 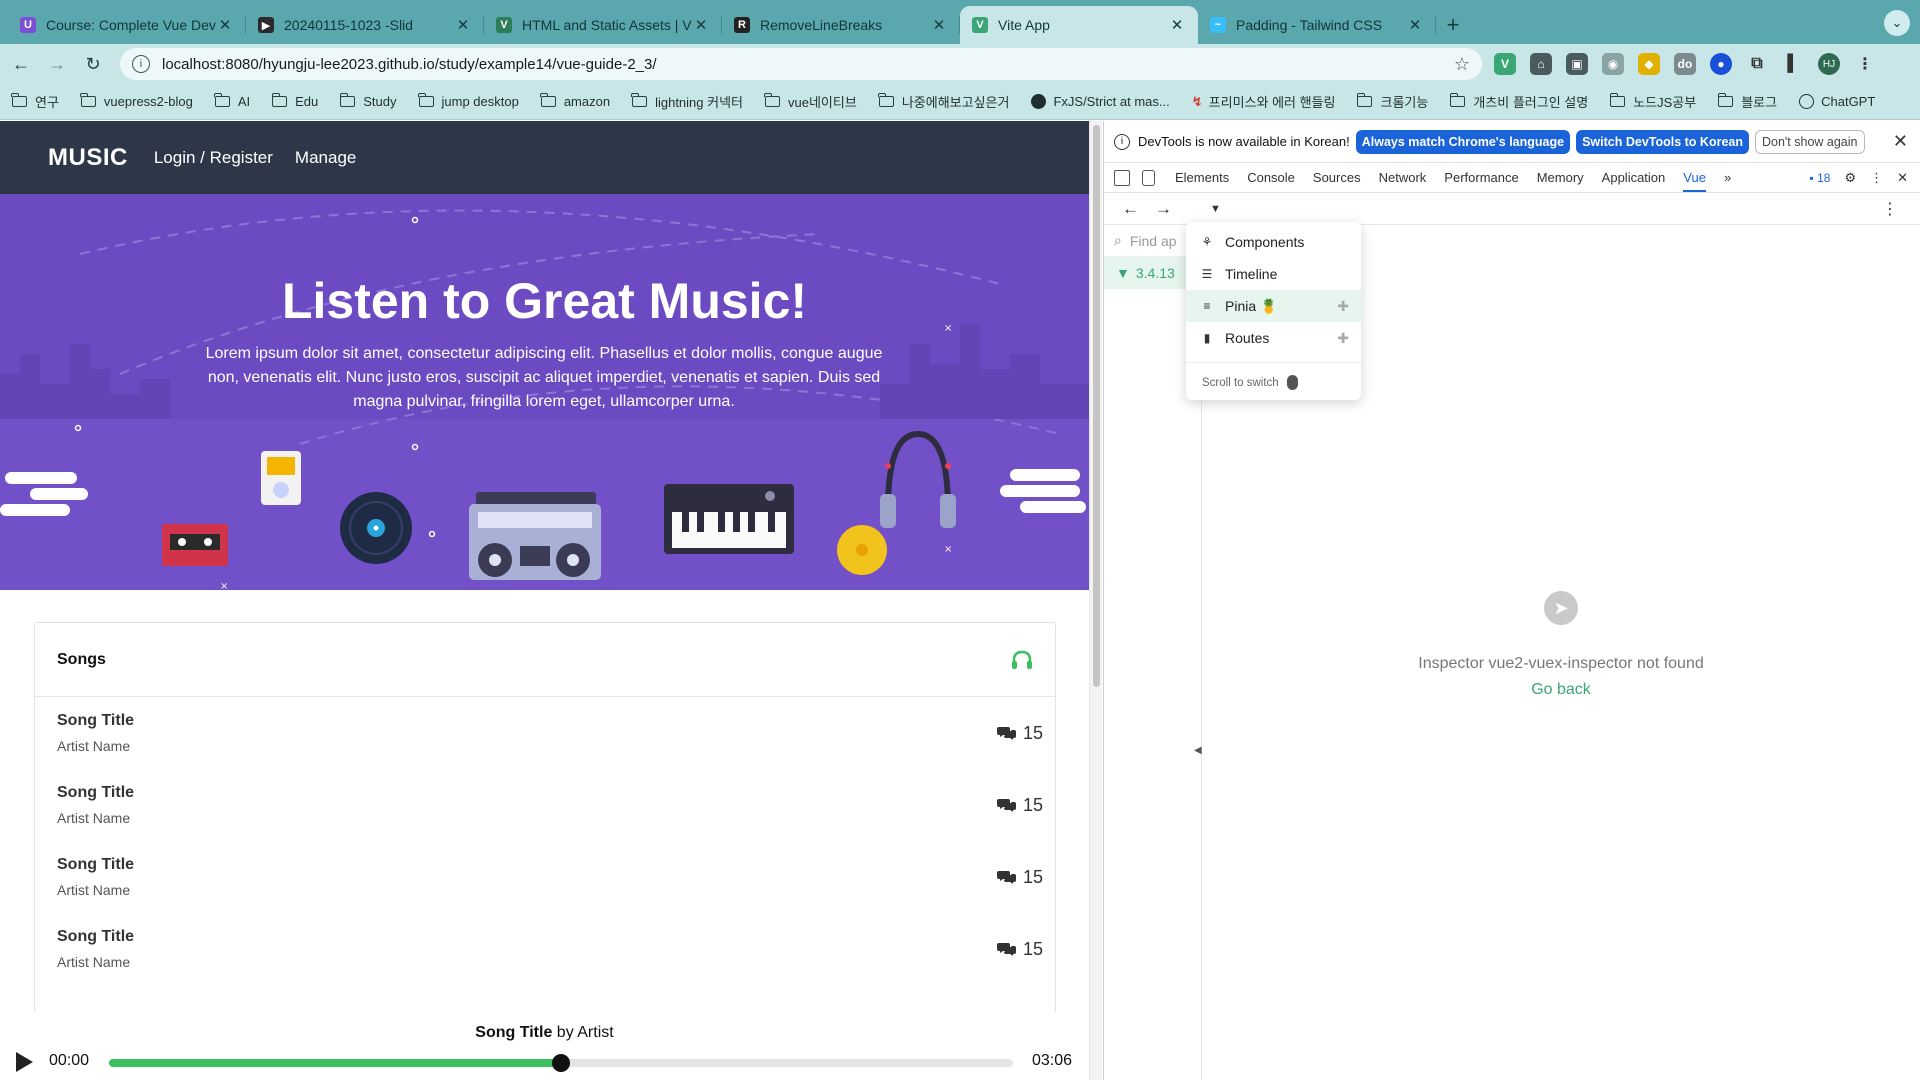 What do you see at coordinates (1541, 64) in the screenshot?
I see `extension-icon: ⌂` at bounding box center [1541, 64].